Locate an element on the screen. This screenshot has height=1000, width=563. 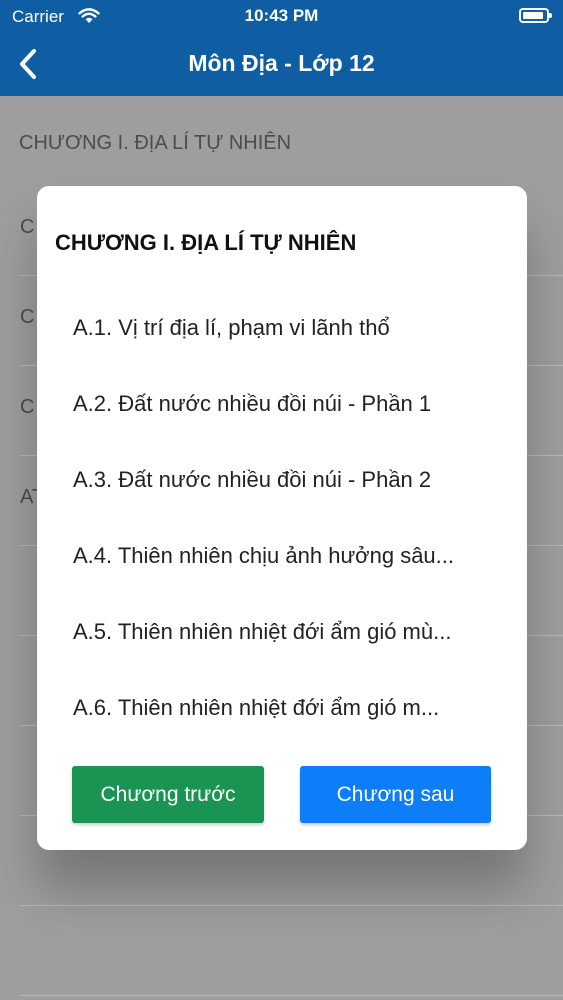
status-bar: Carrier 10:43 PM is located at coordinates (281, 16).